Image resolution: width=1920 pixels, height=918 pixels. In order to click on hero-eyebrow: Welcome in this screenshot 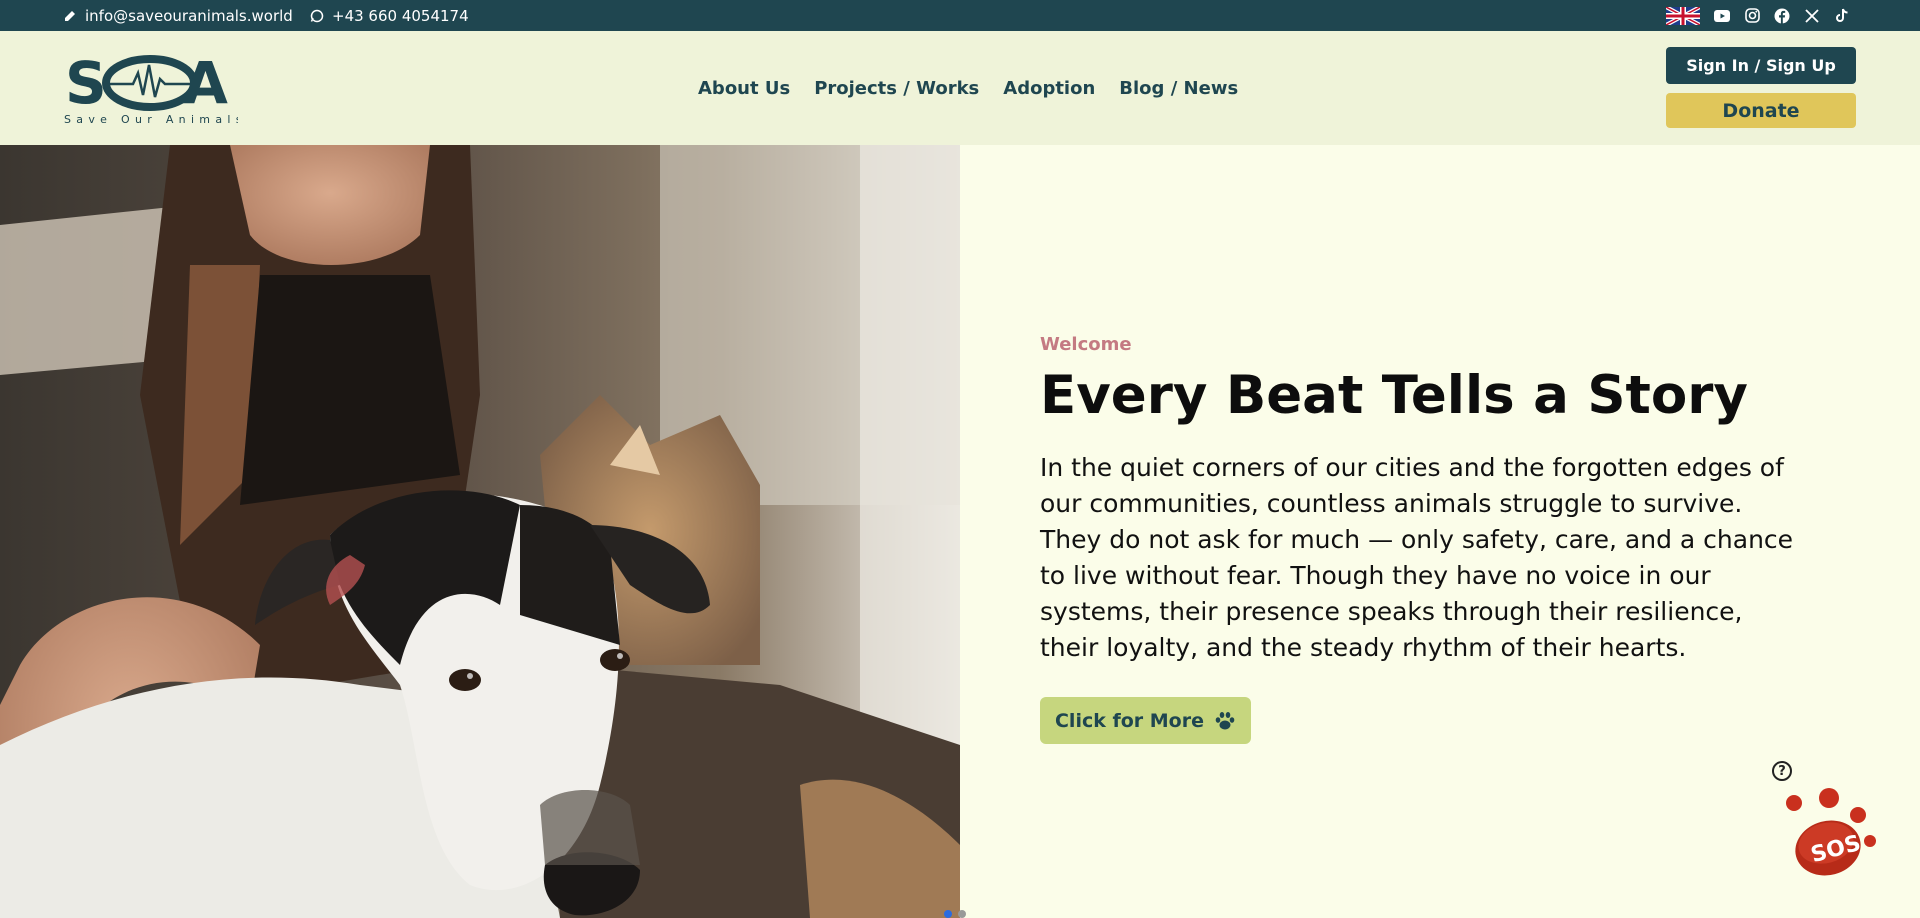, I will do `click(1086, 344)`.